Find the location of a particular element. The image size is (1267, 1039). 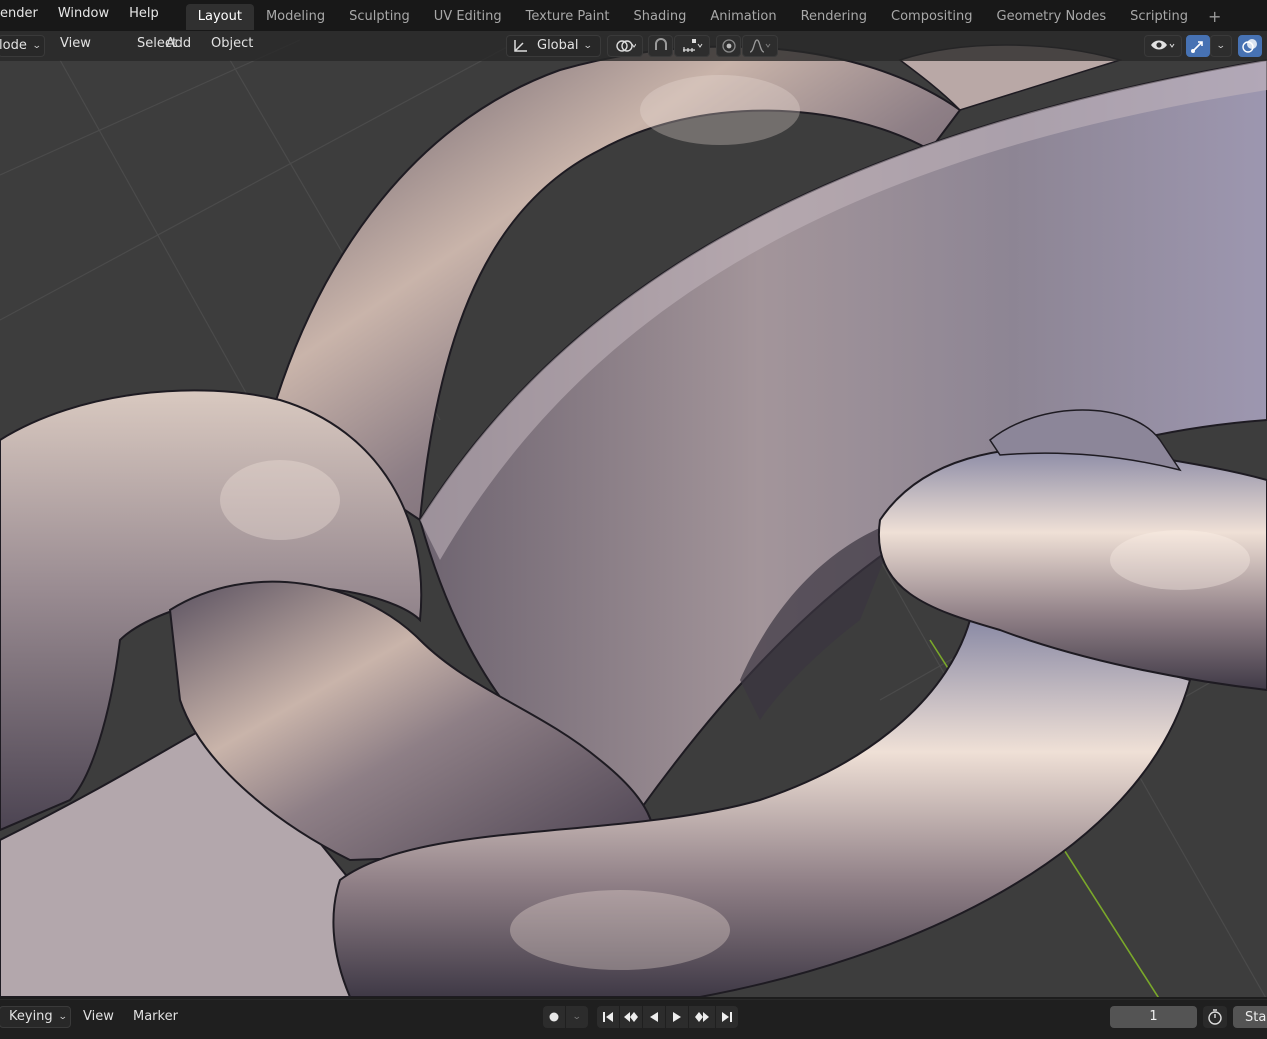

snap-toggle is located at coordinates (660, 46).